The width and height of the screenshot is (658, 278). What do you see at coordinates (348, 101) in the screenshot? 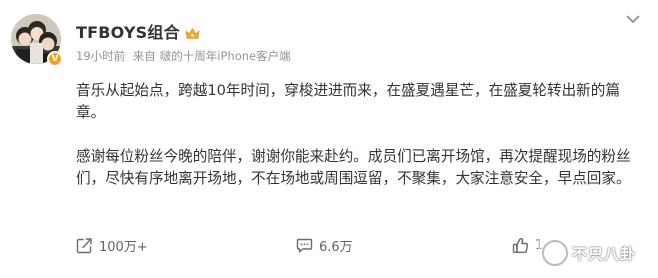
I see `content-paragraph-1: 音乐从起始点，跨越10年时间，穿梭进进而来，在盛夏遇星芒，在盛夏轮转出新的篇章。` at bounding box center [348, 101].